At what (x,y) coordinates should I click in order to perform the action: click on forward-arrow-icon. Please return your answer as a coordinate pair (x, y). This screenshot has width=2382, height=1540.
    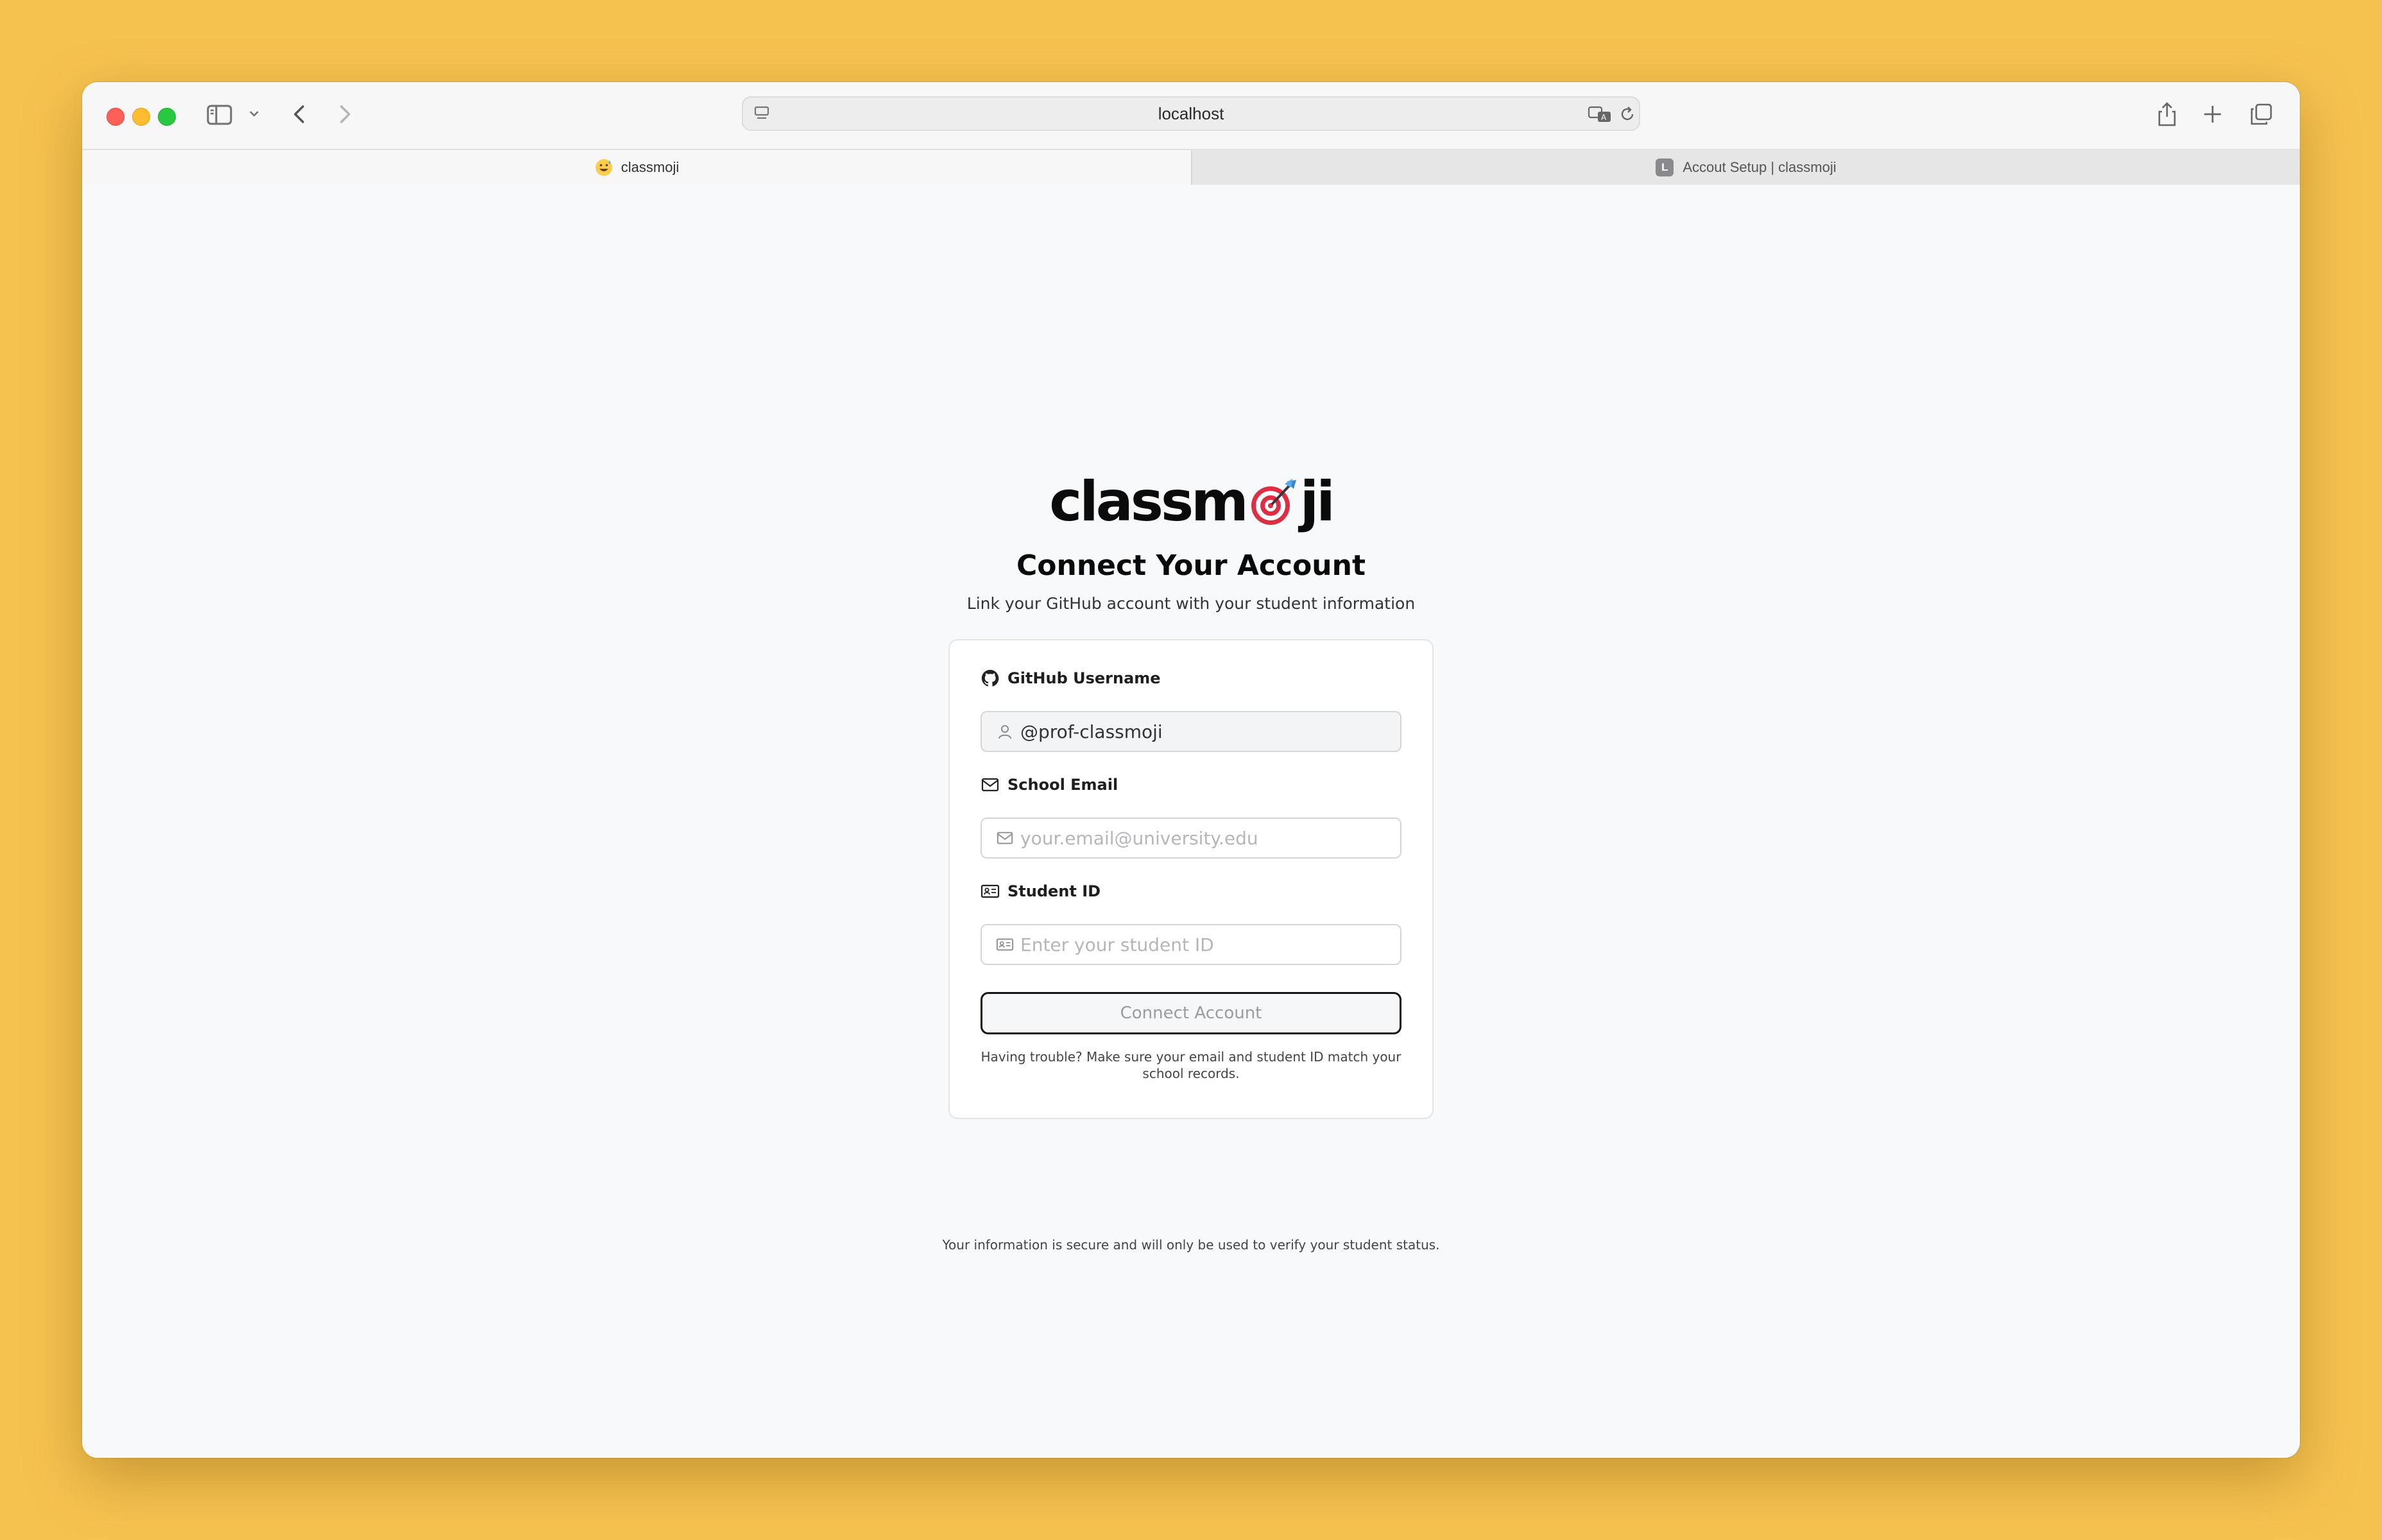
    Looking at the image, I should click on (344, 115).